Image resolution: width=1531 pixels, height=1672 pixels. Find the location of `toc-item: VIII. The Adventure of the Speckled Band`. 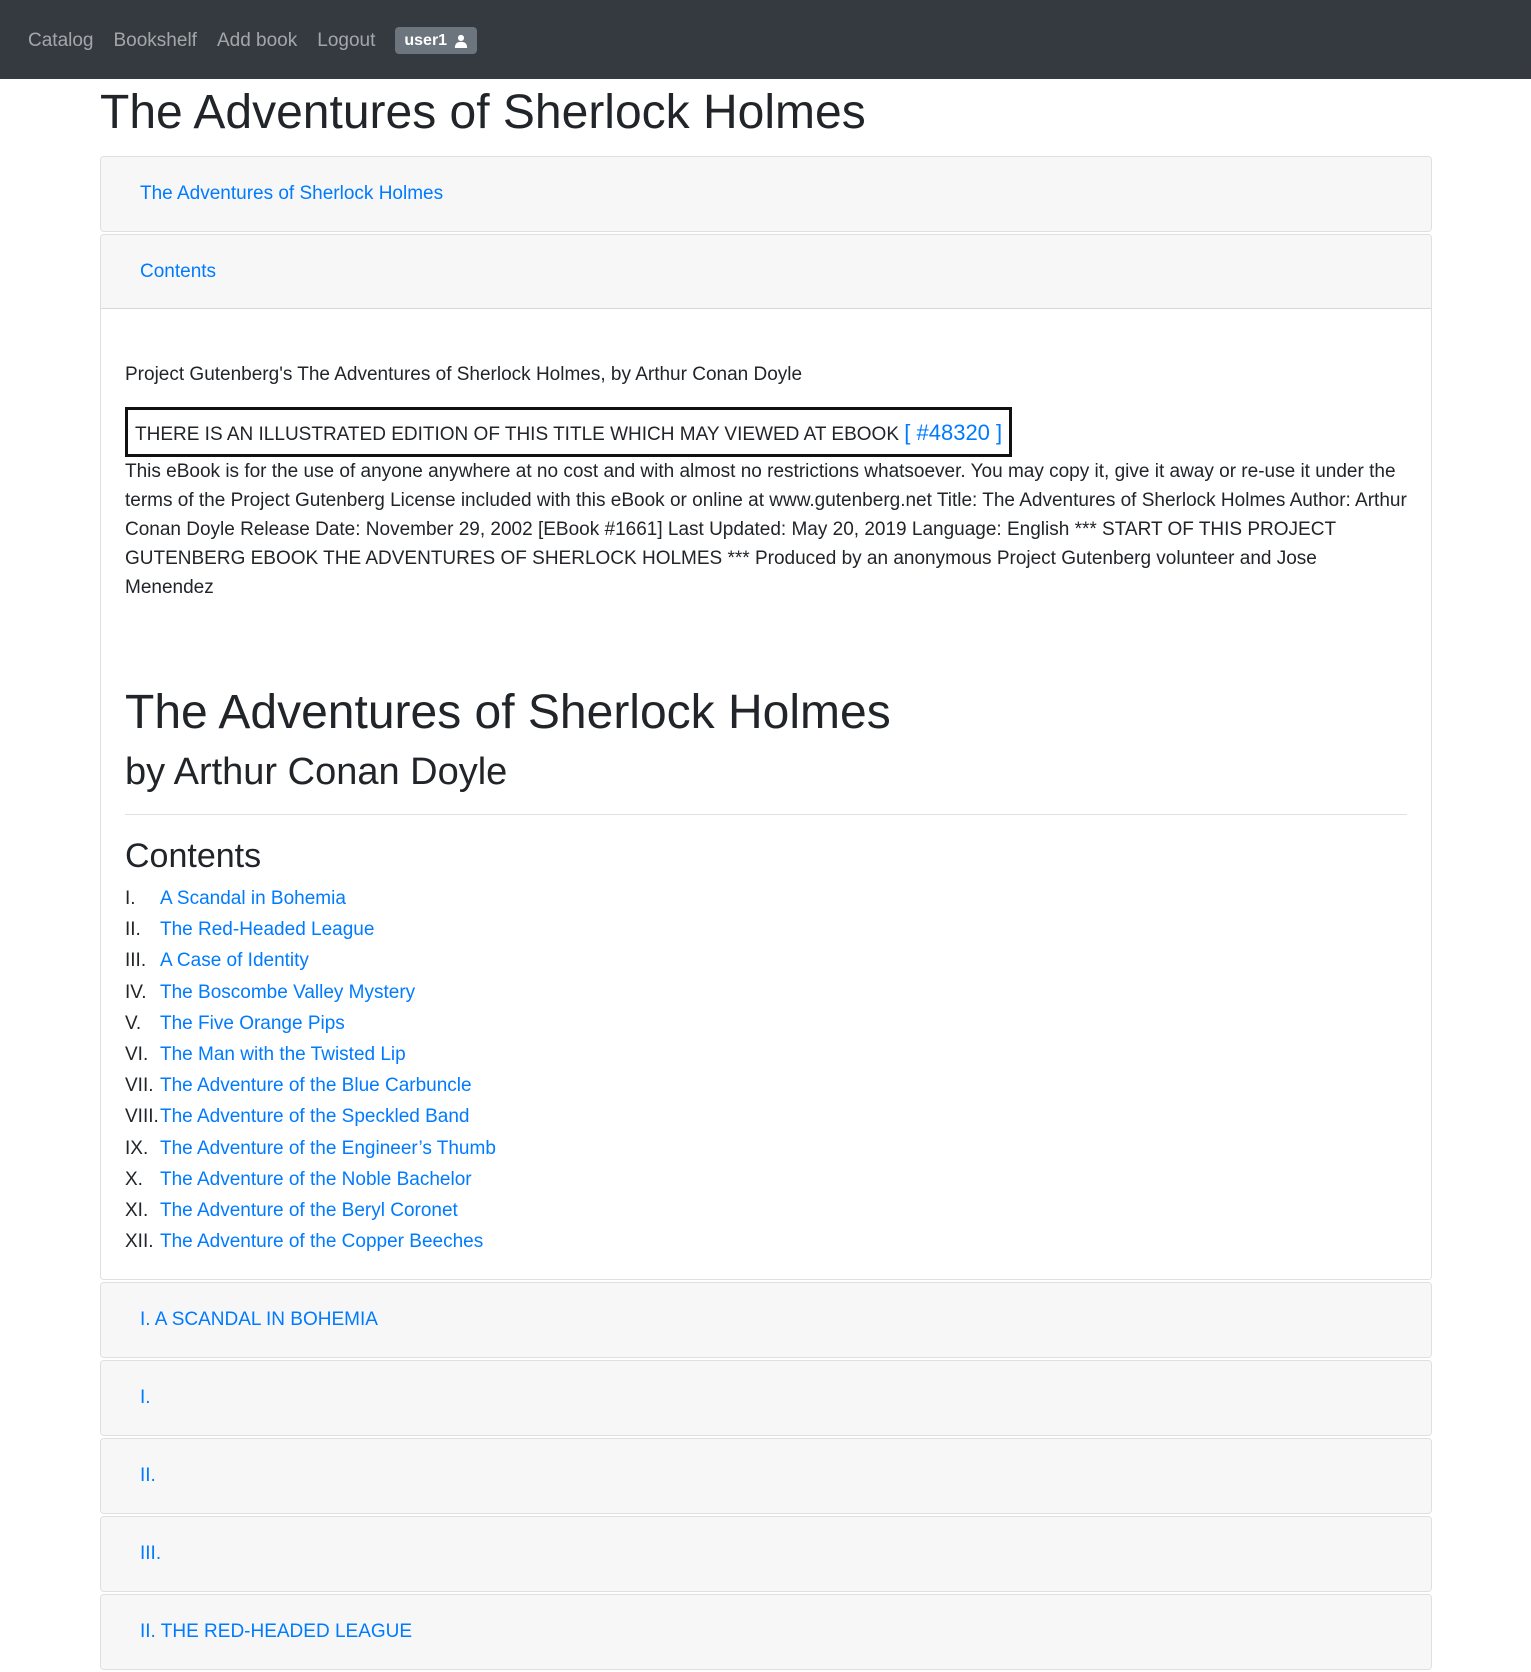

toc-item: VIII. The Adventure of the Speckled Band is located at coordinates (766, 1116).